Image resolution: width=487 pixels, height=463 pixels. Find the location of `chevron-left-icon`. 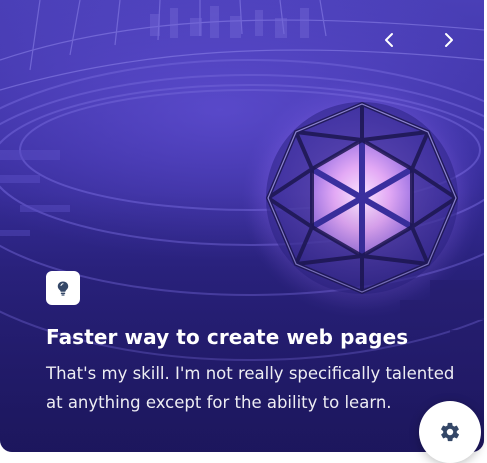

chevron-left-icon is located at coordinates (389, 40).